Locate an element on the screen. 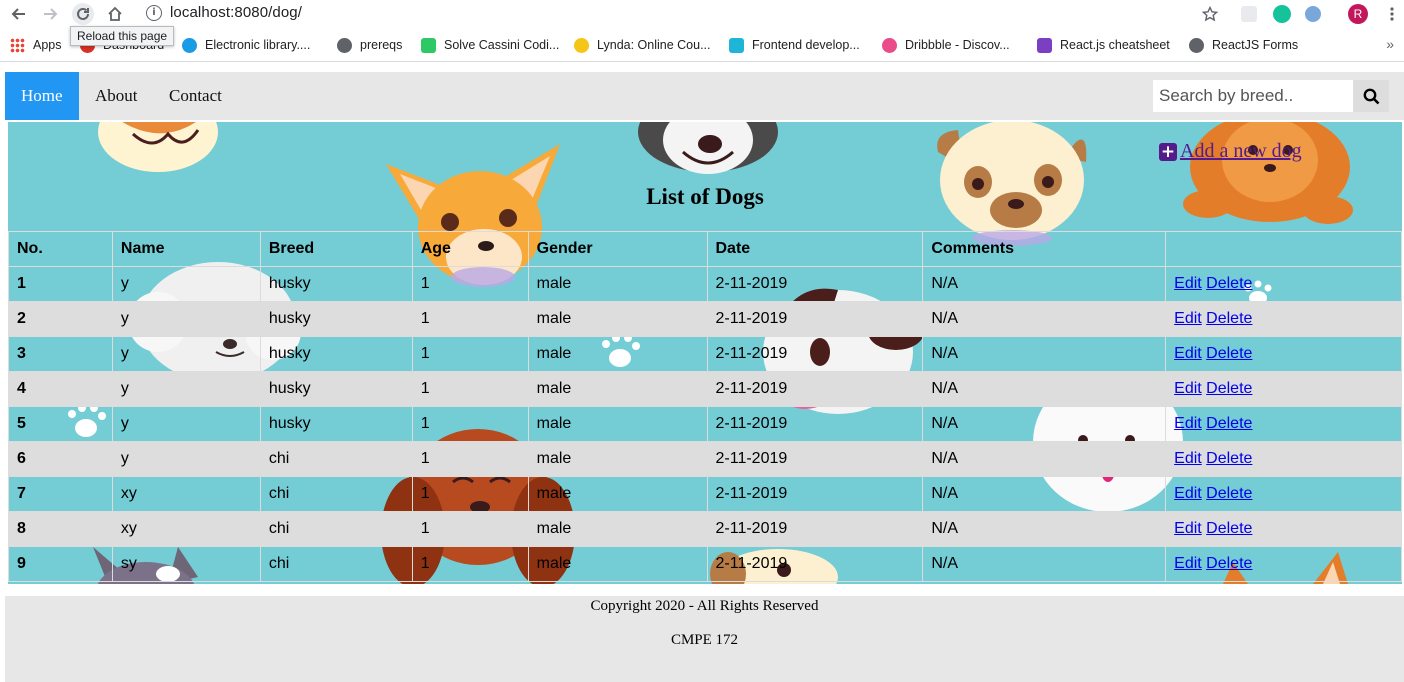  cell-name: xy is located at coordinates (186, 494).